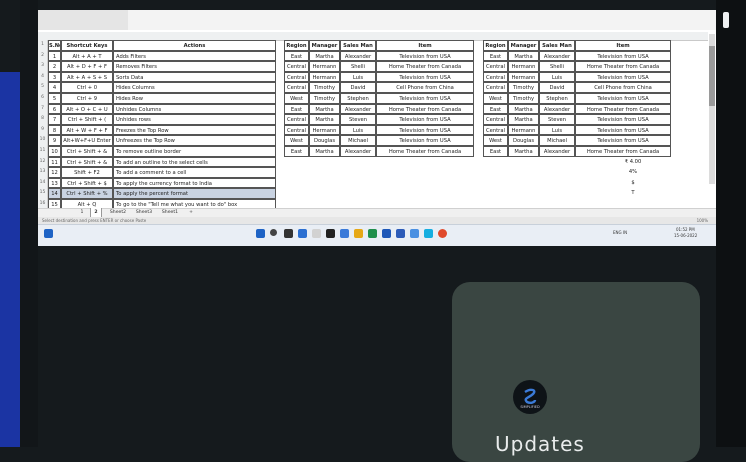 Image resolution: width=746 pixels, height=462 pixels. What do you see at coordinates (372, 233) in the screenshot?
I see `excel-icon` at bounding box center [372, 233].